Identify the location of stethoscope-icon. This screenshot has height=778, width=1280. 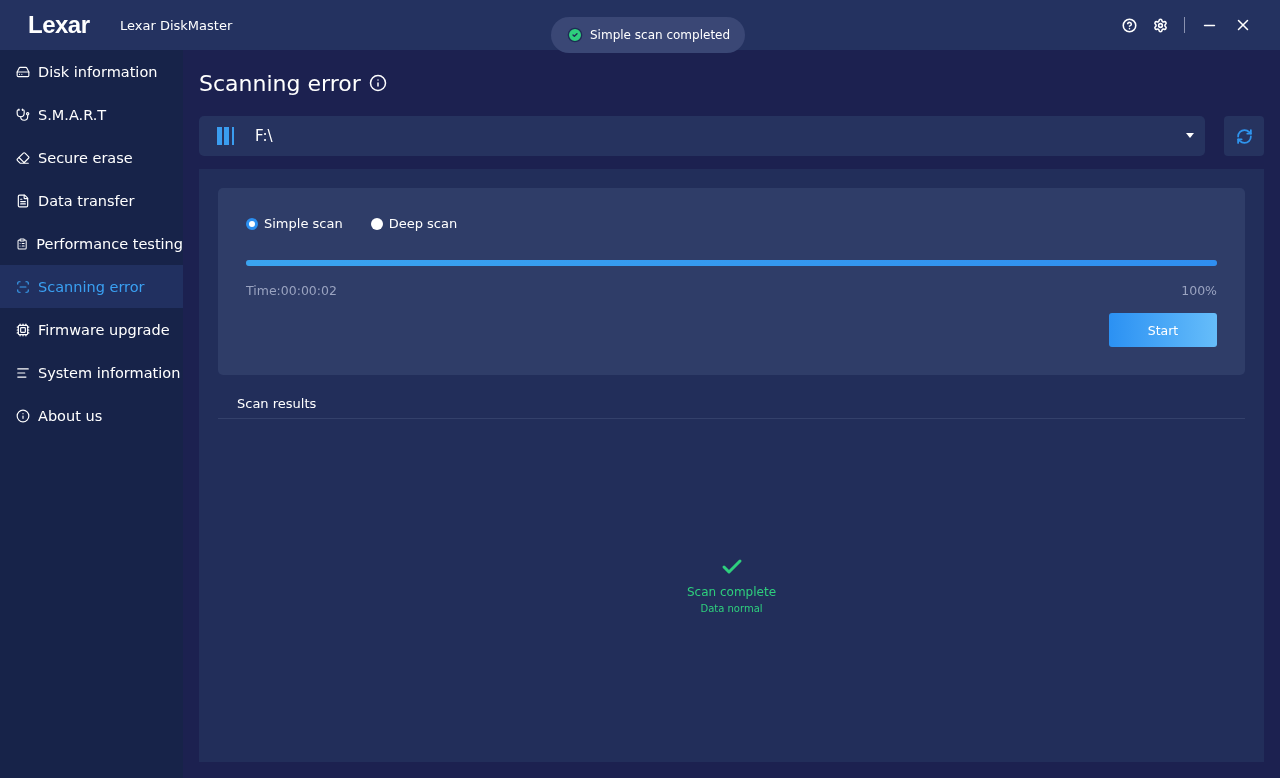
(23, 114).